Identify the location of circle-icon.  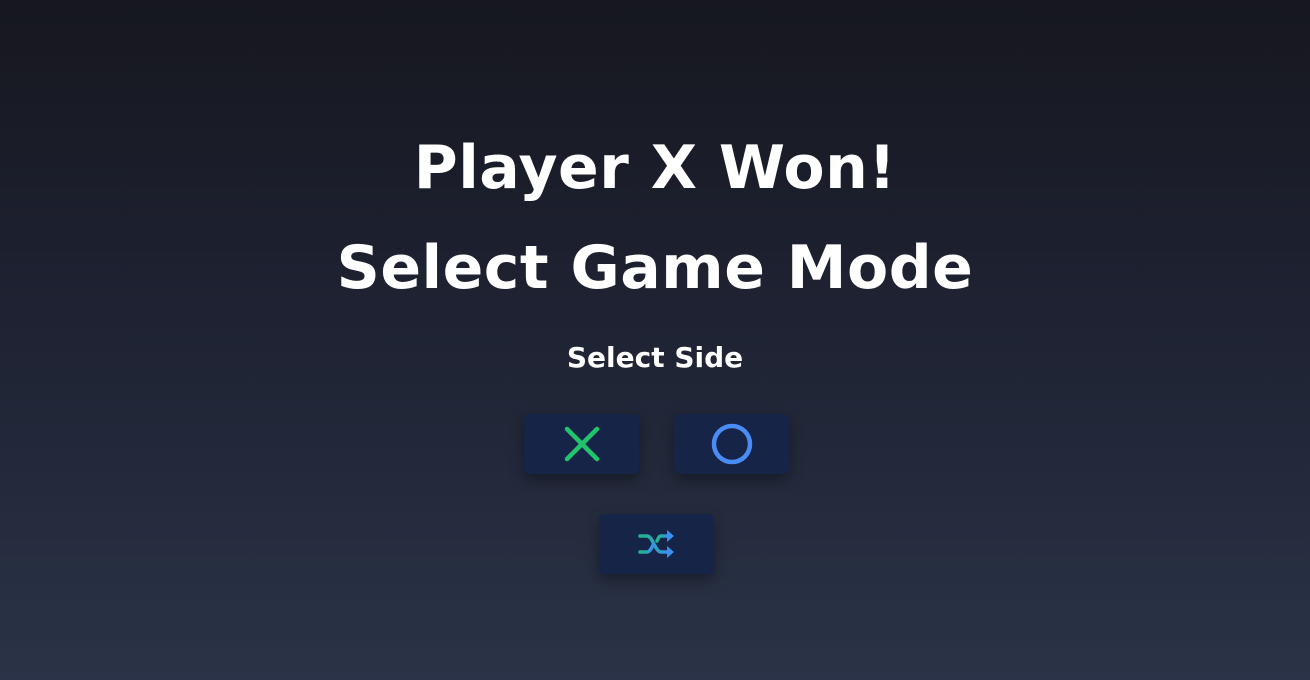
(732, 444).